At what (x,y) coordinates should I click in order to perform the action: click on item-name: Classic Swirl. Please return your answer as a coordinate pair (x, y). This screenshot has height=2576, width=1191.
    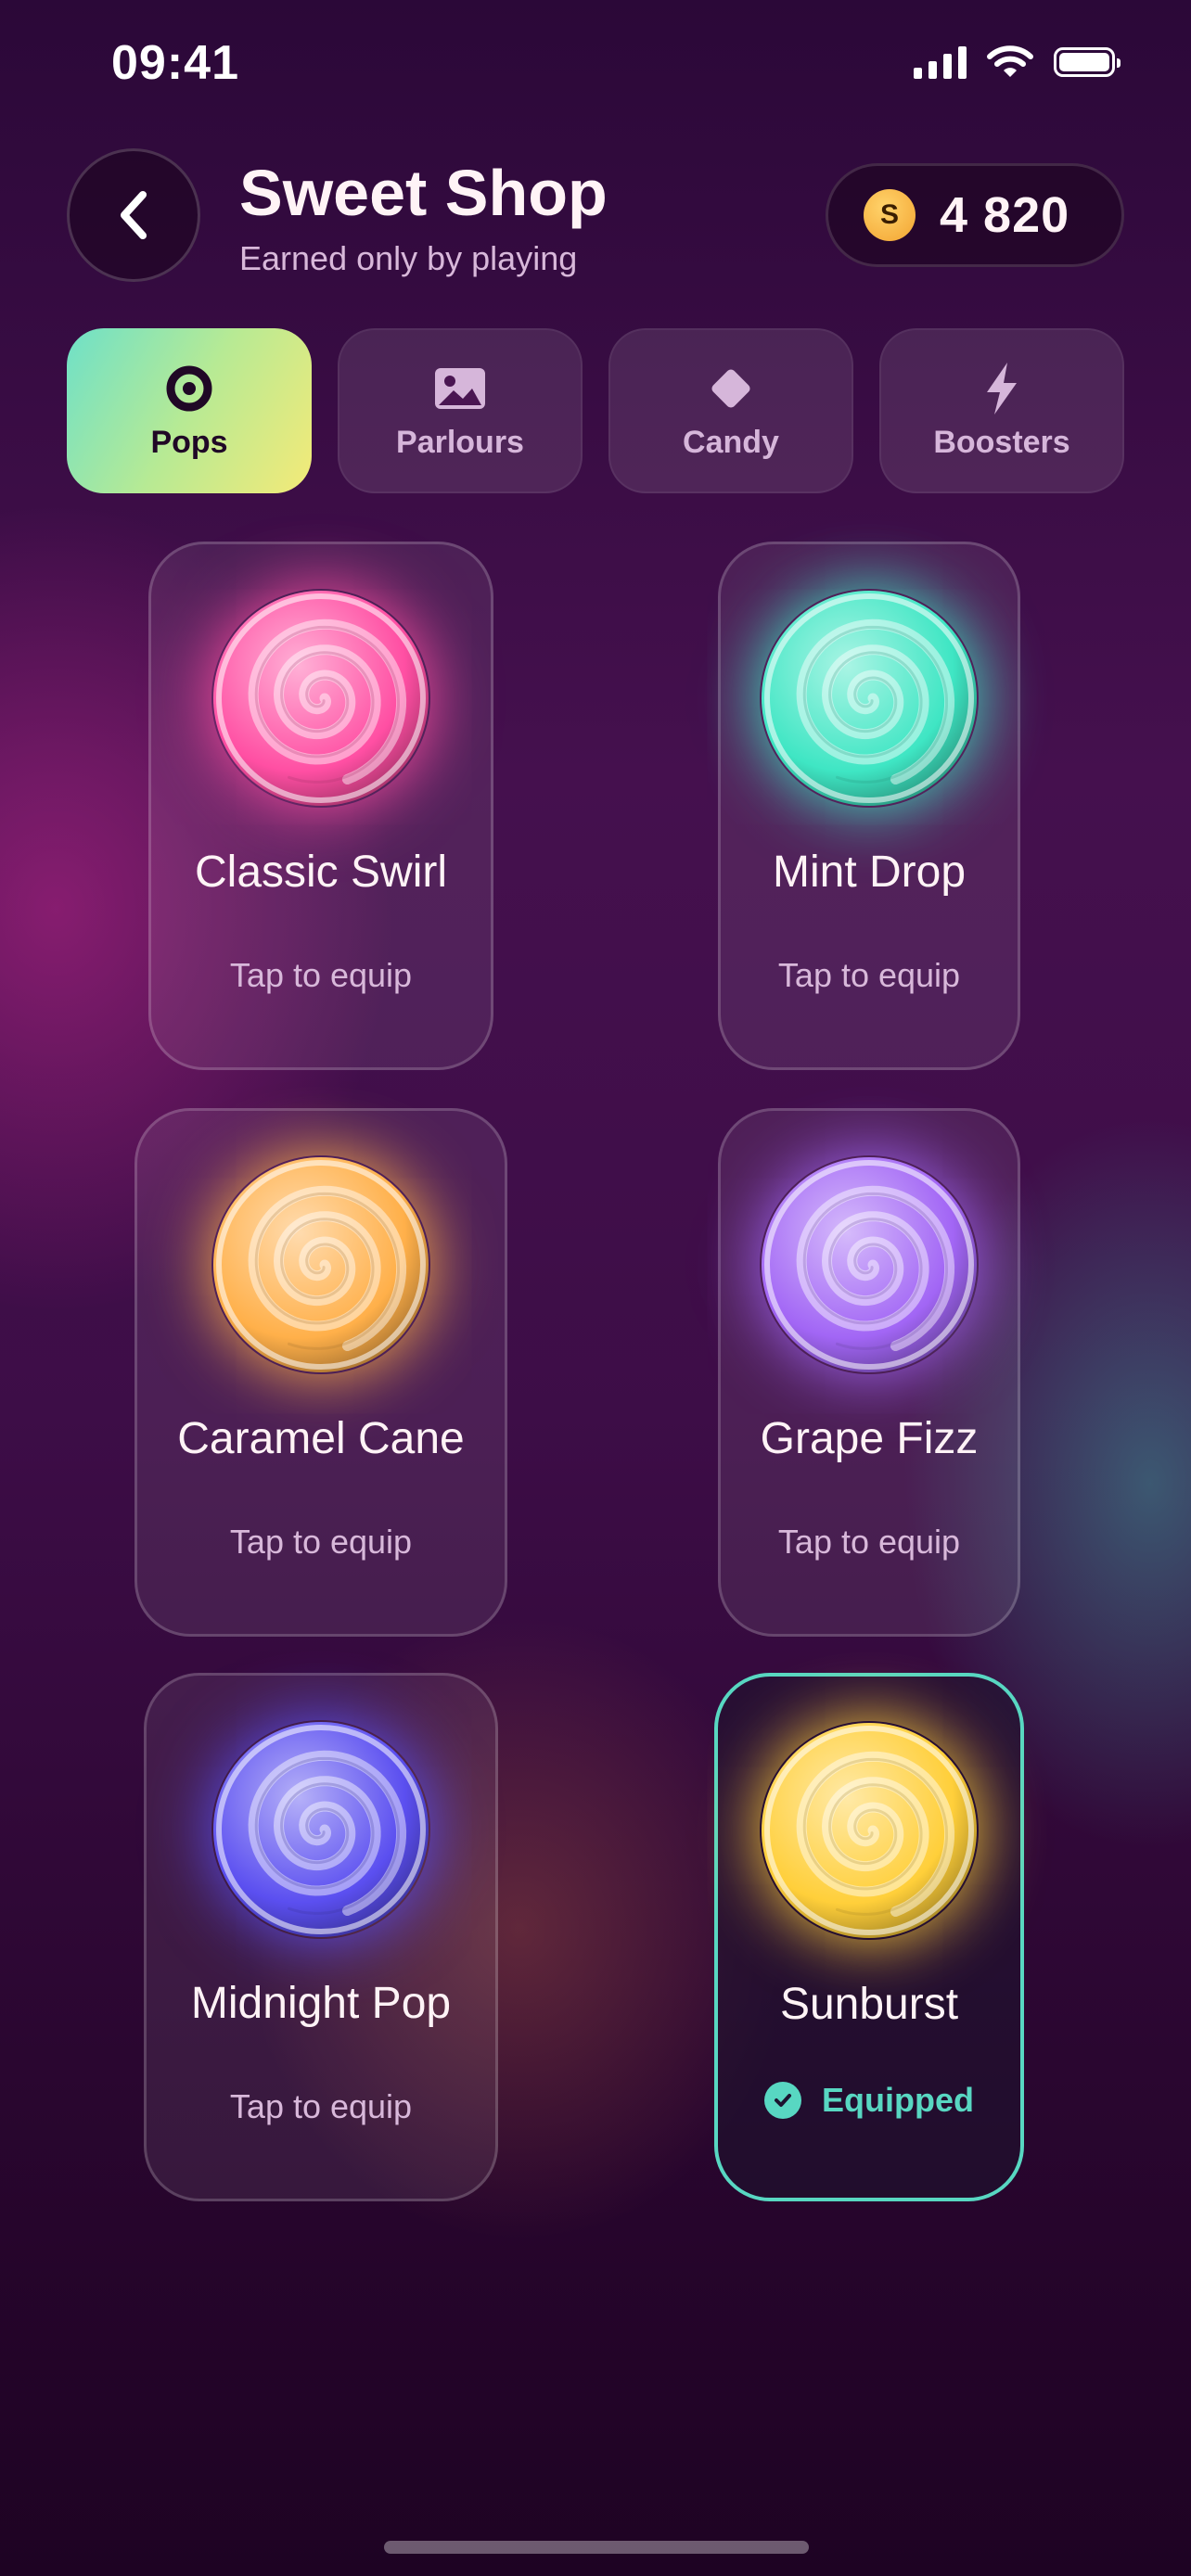
    Looking at the image, I should click on (321, 873).